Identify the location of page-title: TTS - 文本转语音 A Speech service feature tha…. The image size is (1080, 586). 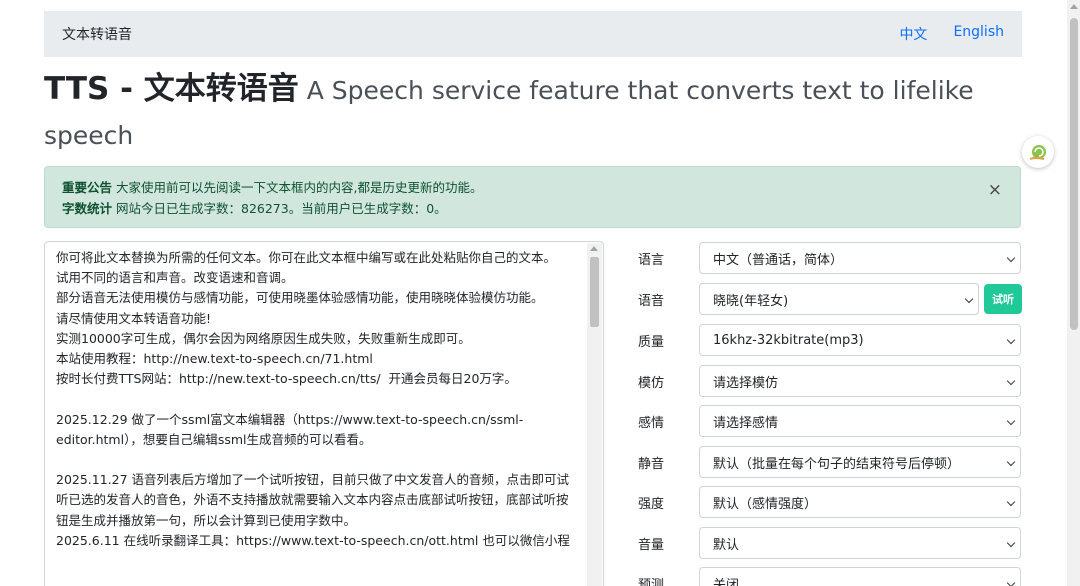
(524, 114).